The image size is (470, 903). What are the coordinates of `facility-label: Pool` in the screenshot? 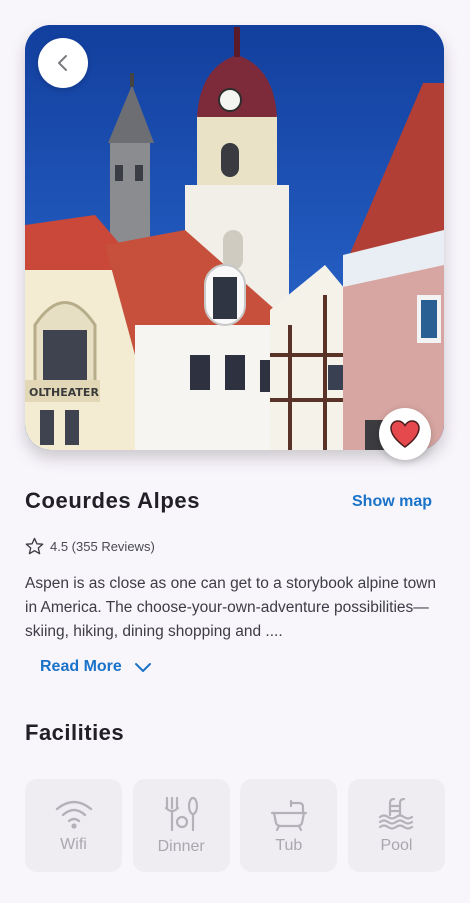 It's located at (396, 845).